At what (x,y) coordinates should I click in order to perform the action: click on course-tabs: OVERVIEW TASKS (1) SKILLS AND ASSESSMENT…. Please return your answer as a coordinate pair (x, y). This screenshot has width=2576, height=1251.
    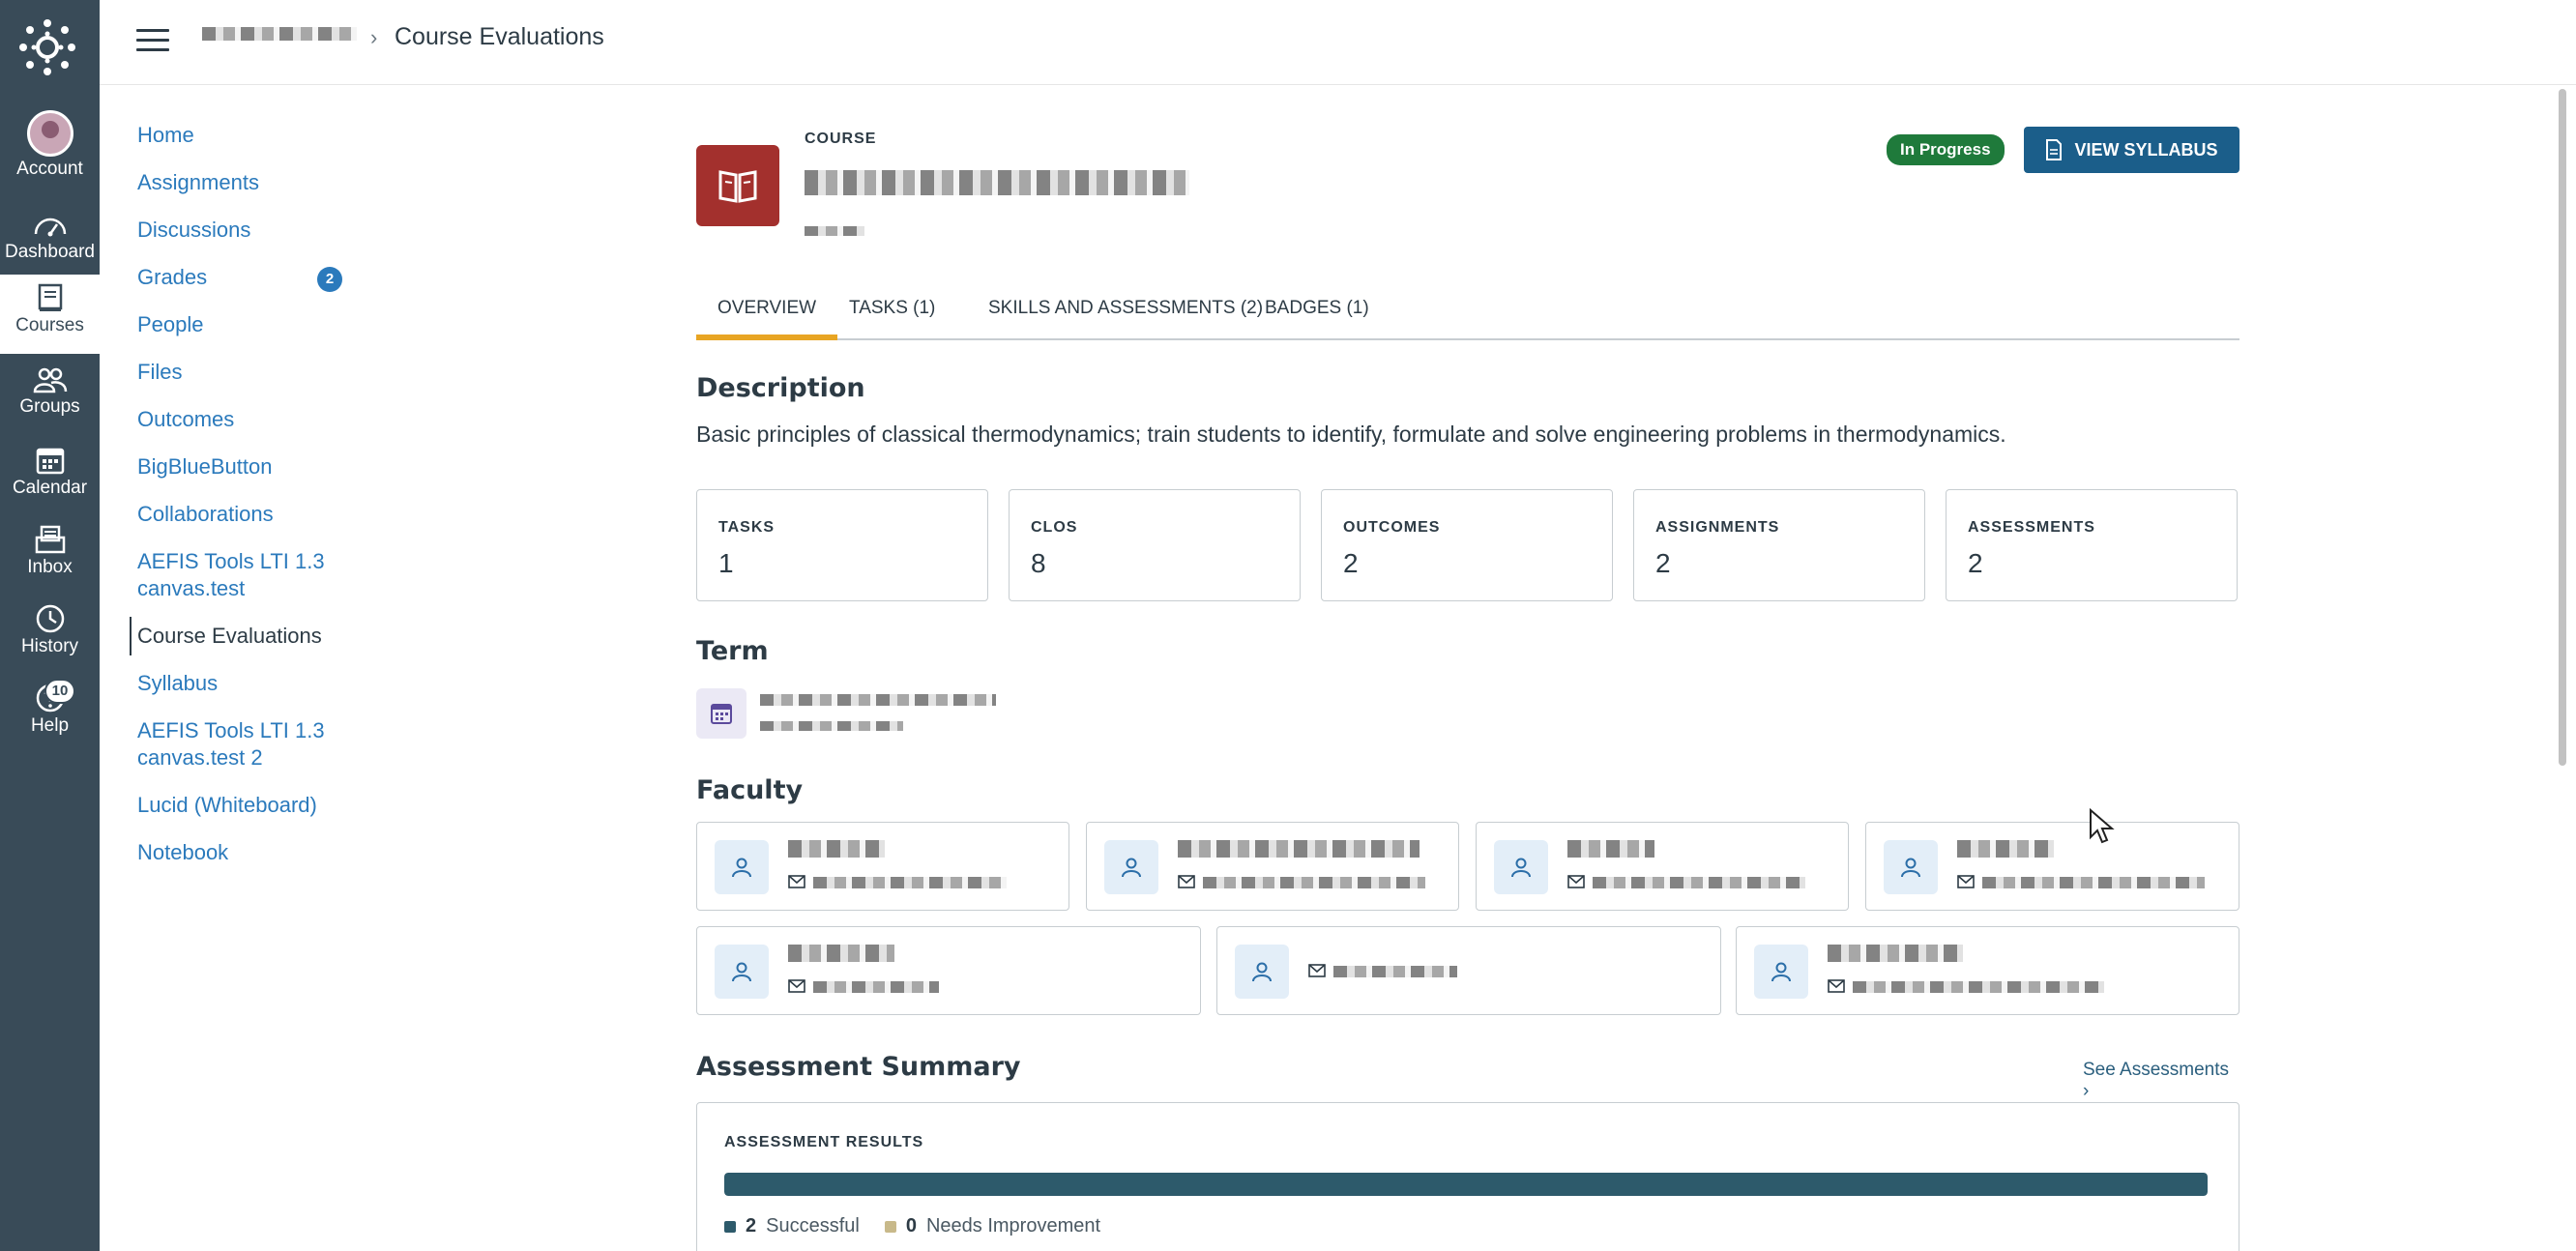
    Looking at the image, I should click on (1467, 314).